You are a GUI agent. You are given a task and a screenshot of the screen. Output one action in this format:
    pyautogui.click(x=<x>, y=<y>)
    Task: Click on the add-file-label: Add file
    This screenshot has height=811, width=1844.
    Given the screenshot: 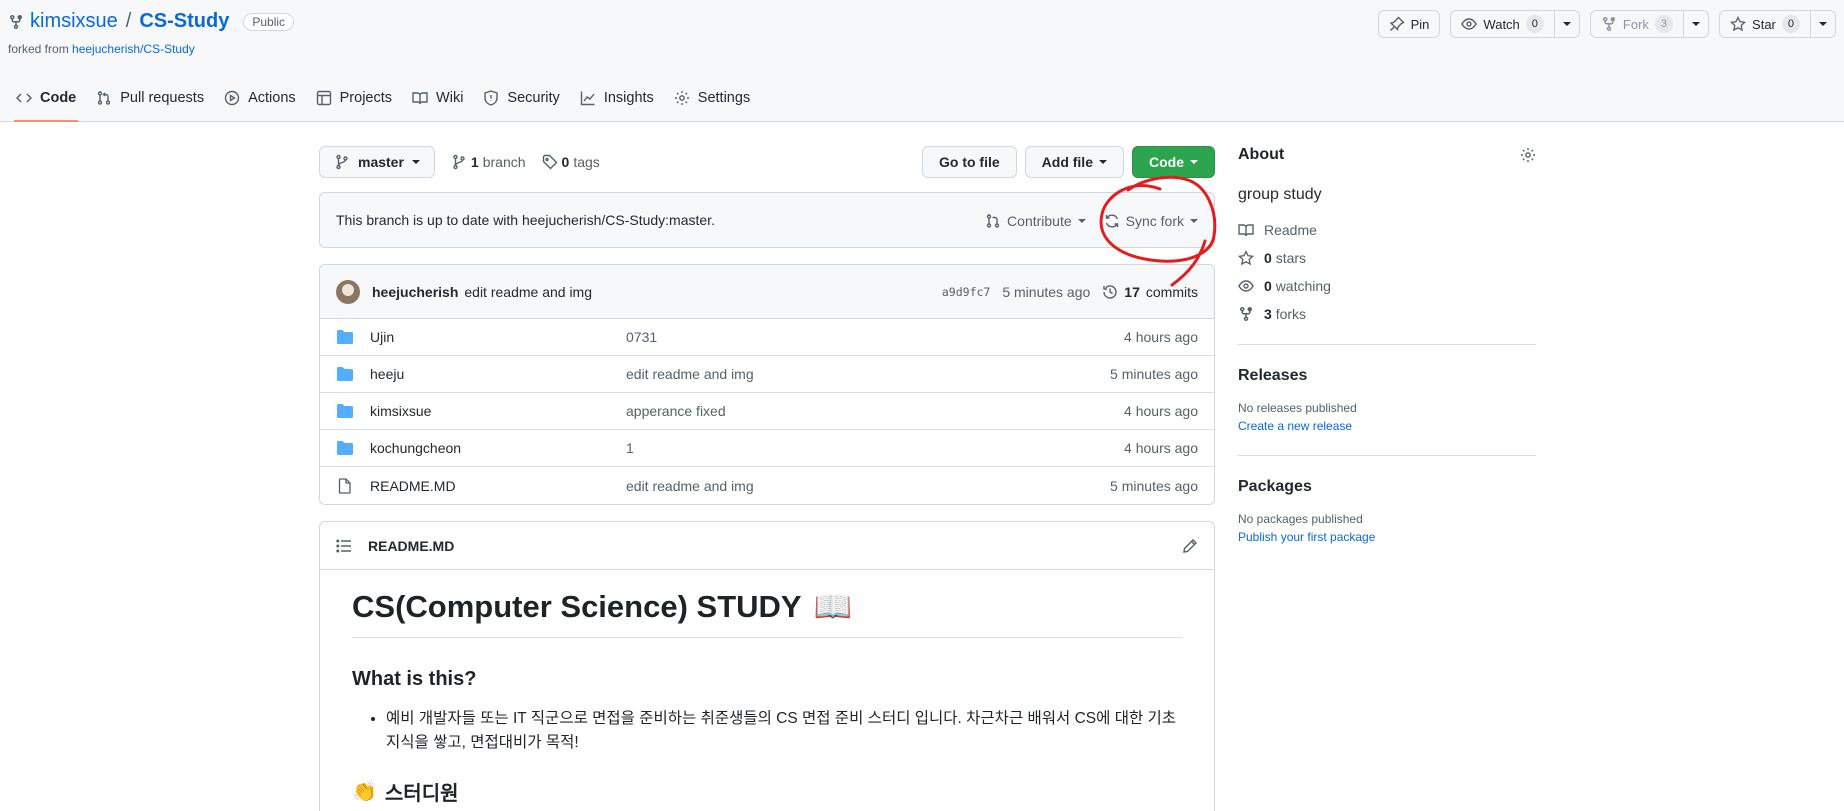 What is the action you would take?
    pyautogui.click(x=1067, y=162)
    